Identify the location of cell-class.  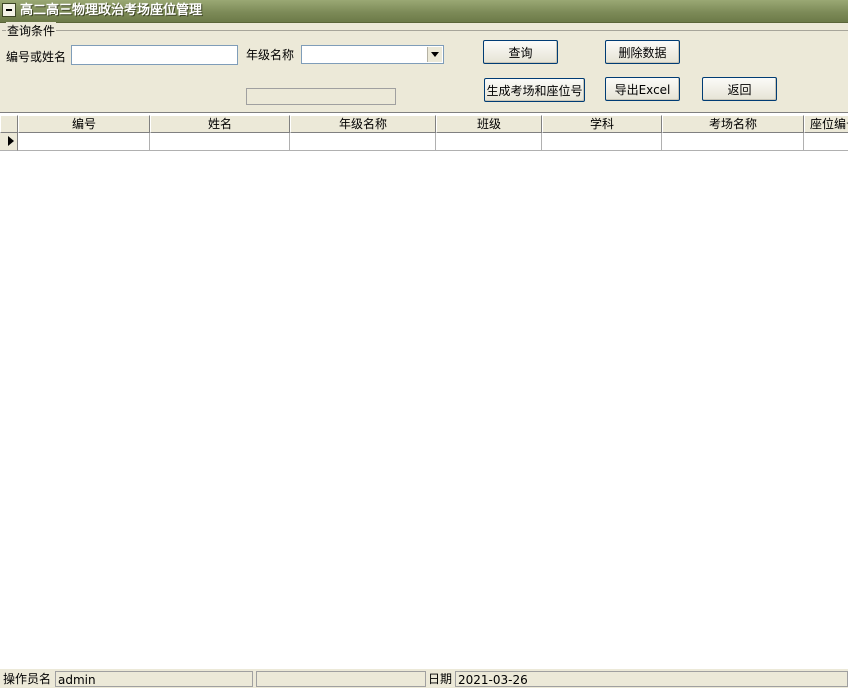
(489, 142).